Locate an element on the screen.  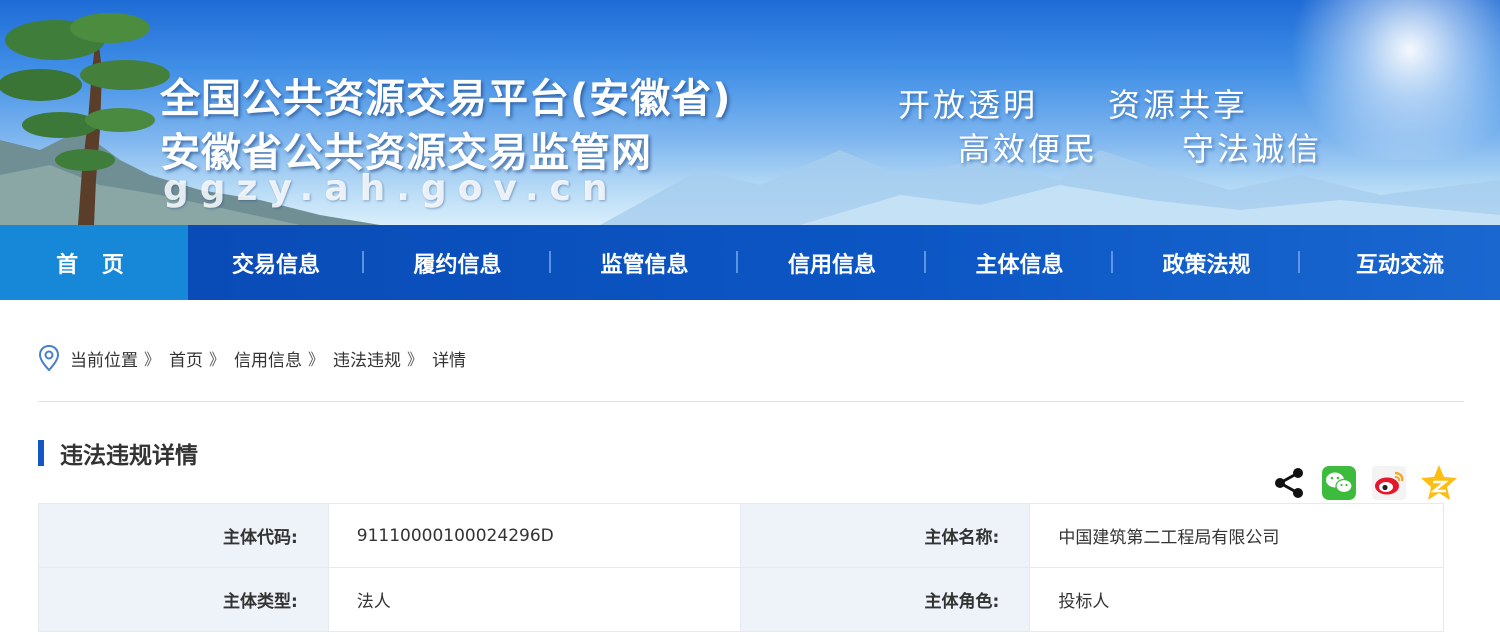
breadcrumb-current-position: 当前位置 is located at coordinates (104, 360).